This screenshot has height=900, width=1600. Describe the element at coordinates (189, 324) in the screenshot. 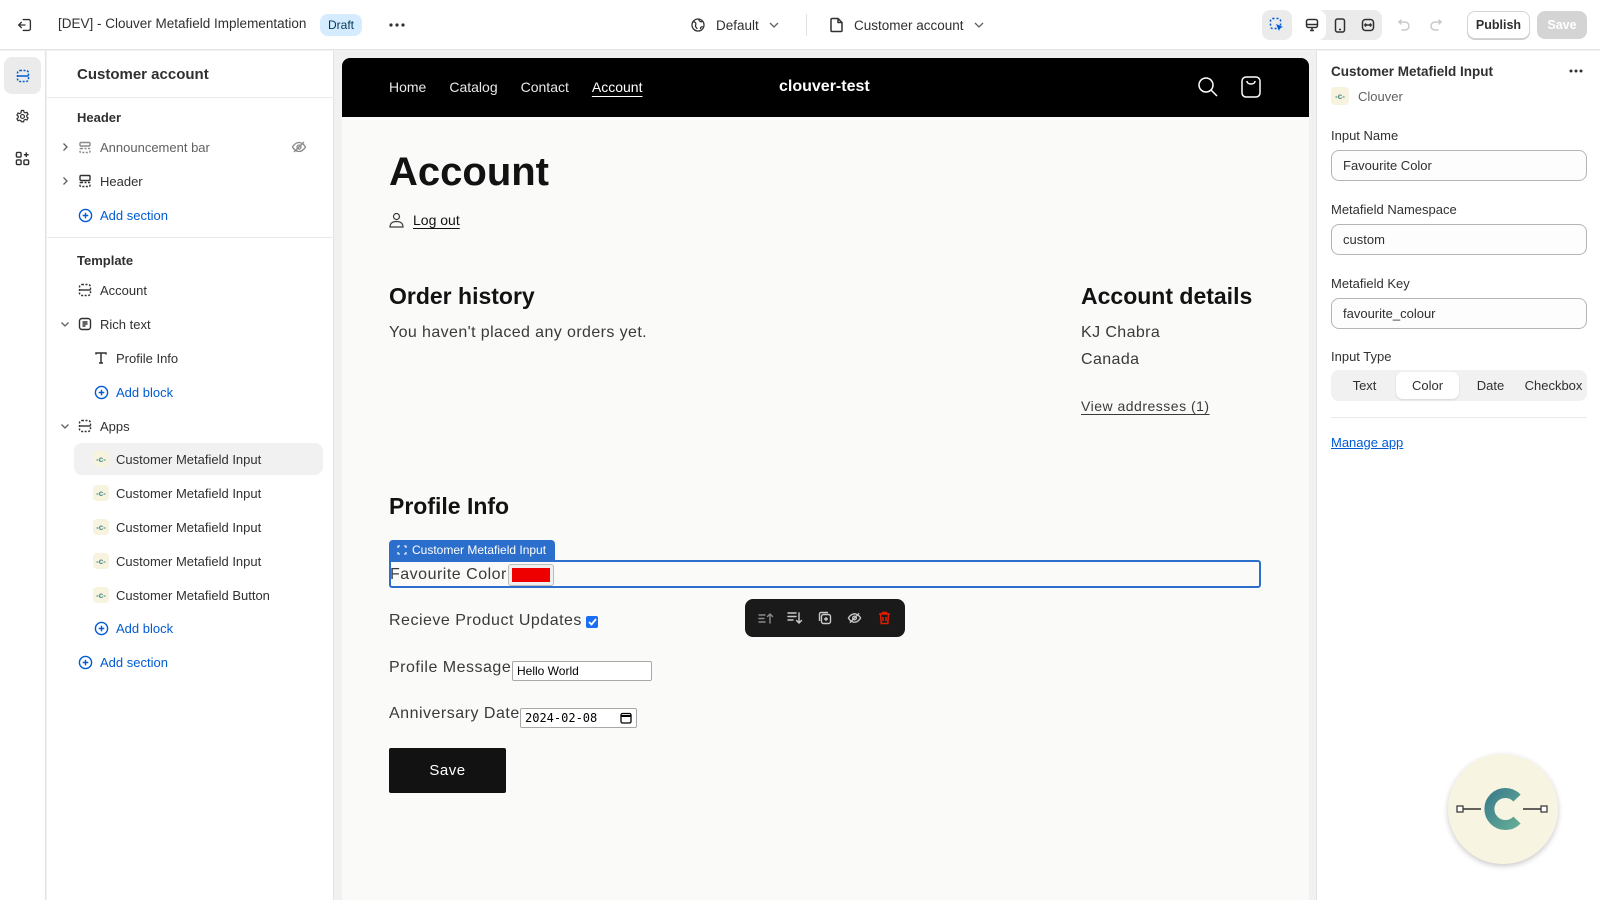

I see `section-rich-text: Rich text` at that location.